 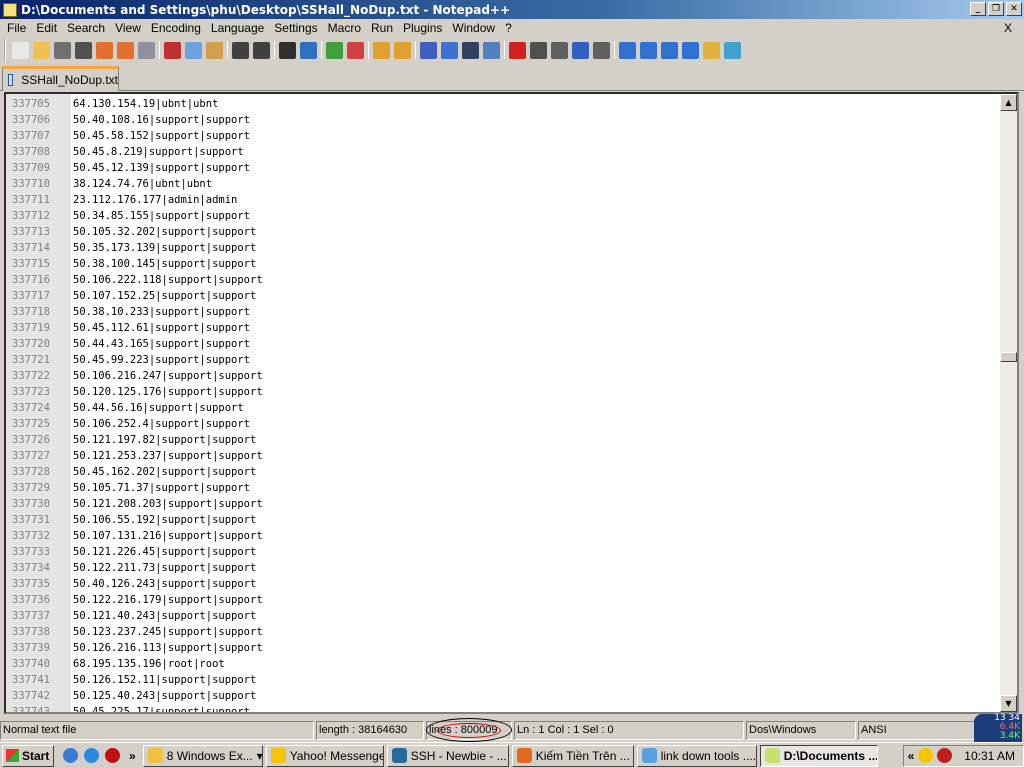 I want to click on text-line: 337709 50.45.12.139|support|support, so click(x=506, y=168).